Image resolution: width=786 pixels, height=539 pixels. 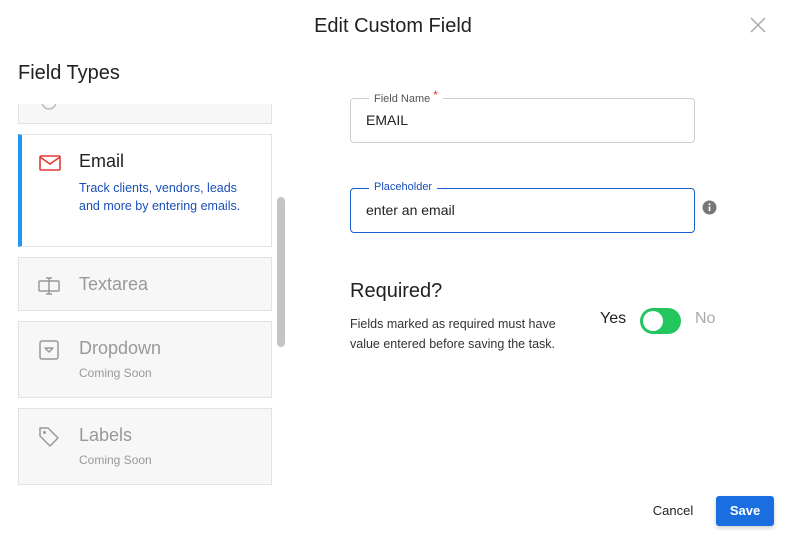 I want to click on cancel-button: Cancel, so click(x=673, y=511).